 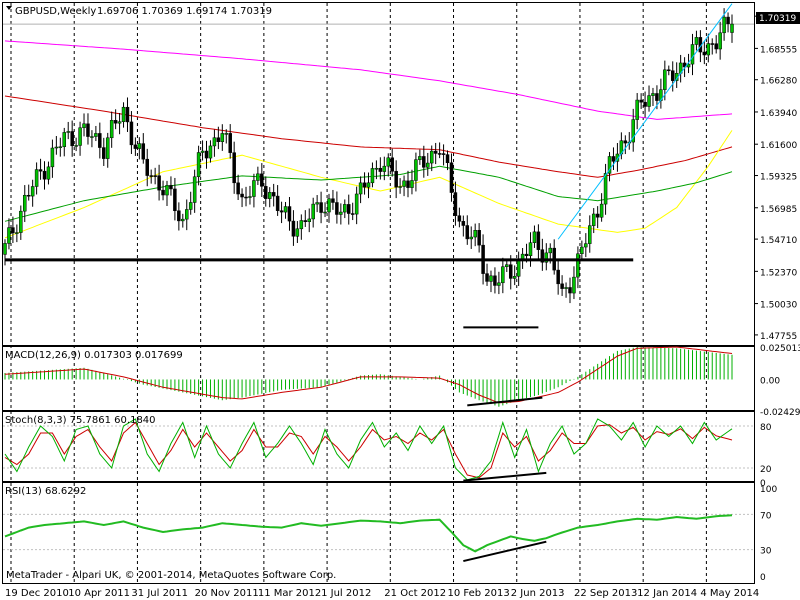 What do you see at coordinates (80, 420) in the screenshot?
I see `stoch-title: Stoch(8,3,3) 75.7861 60.1840` at bounding box center [80, 420].